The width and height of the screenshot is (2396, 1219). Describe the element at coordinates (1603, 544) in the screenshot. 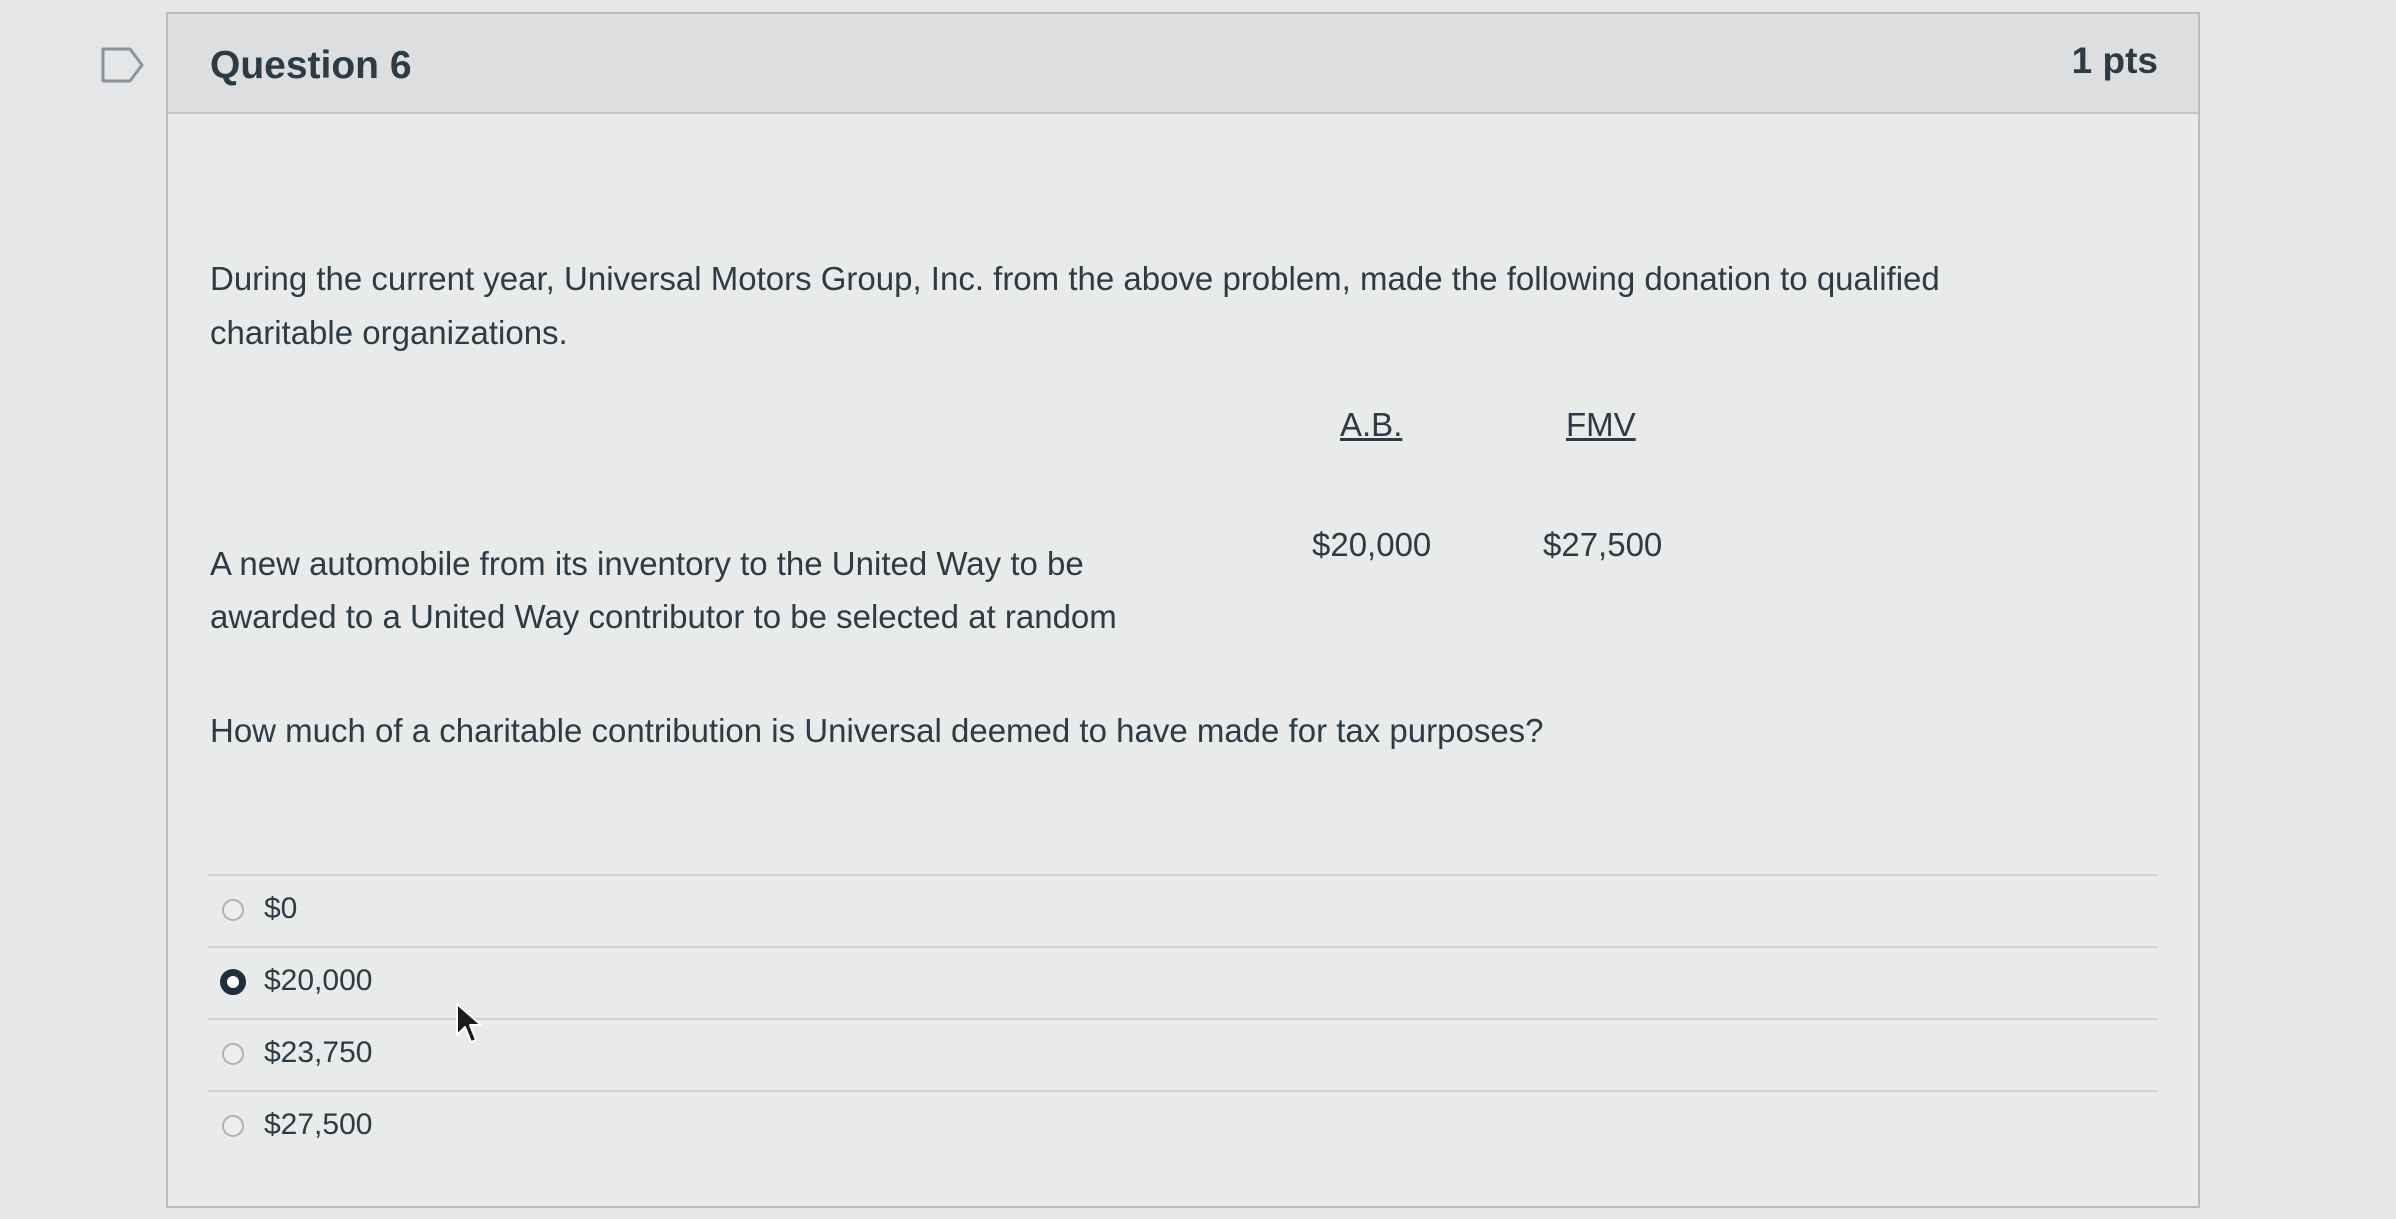

I see `donation-fmv-value: $27,500` at that location.